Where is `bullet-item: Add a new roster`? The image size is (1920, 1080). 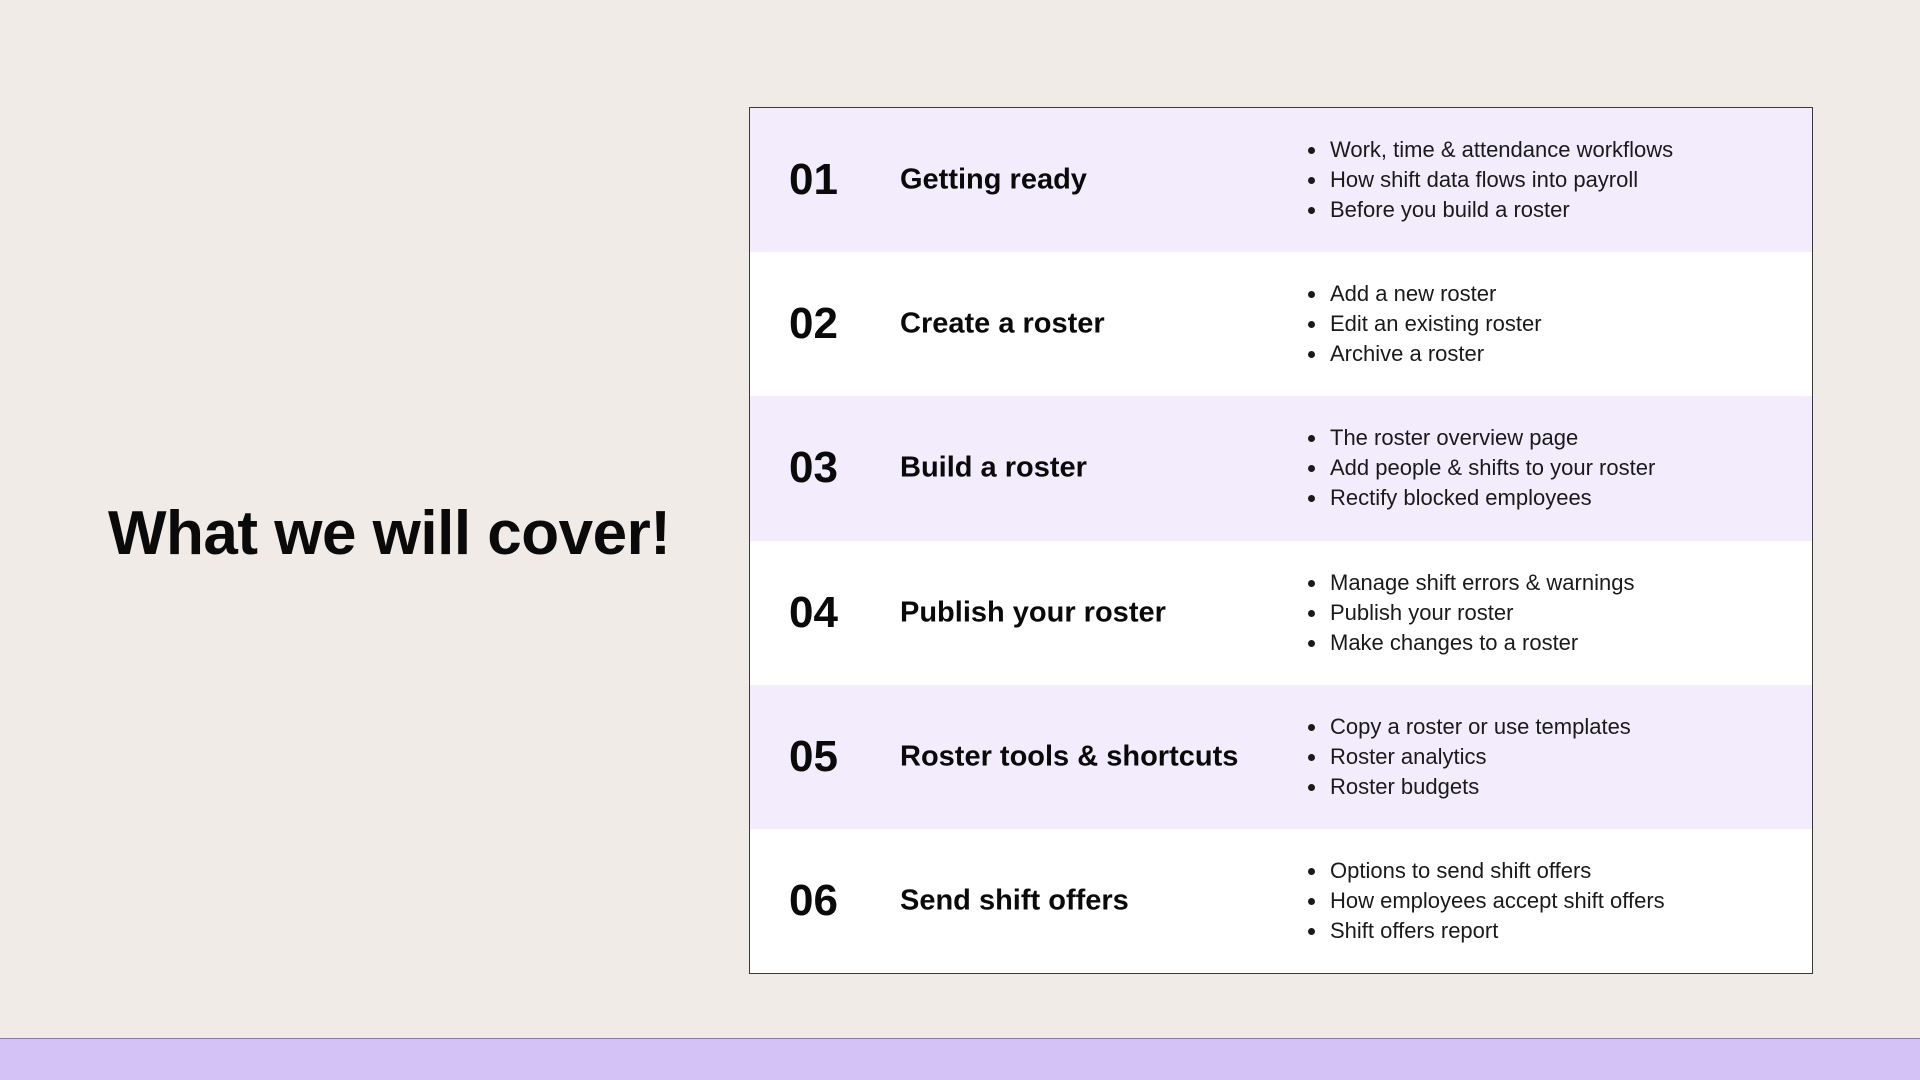
bullet-item: Add a new roster is located at coordinates (1425, 294).